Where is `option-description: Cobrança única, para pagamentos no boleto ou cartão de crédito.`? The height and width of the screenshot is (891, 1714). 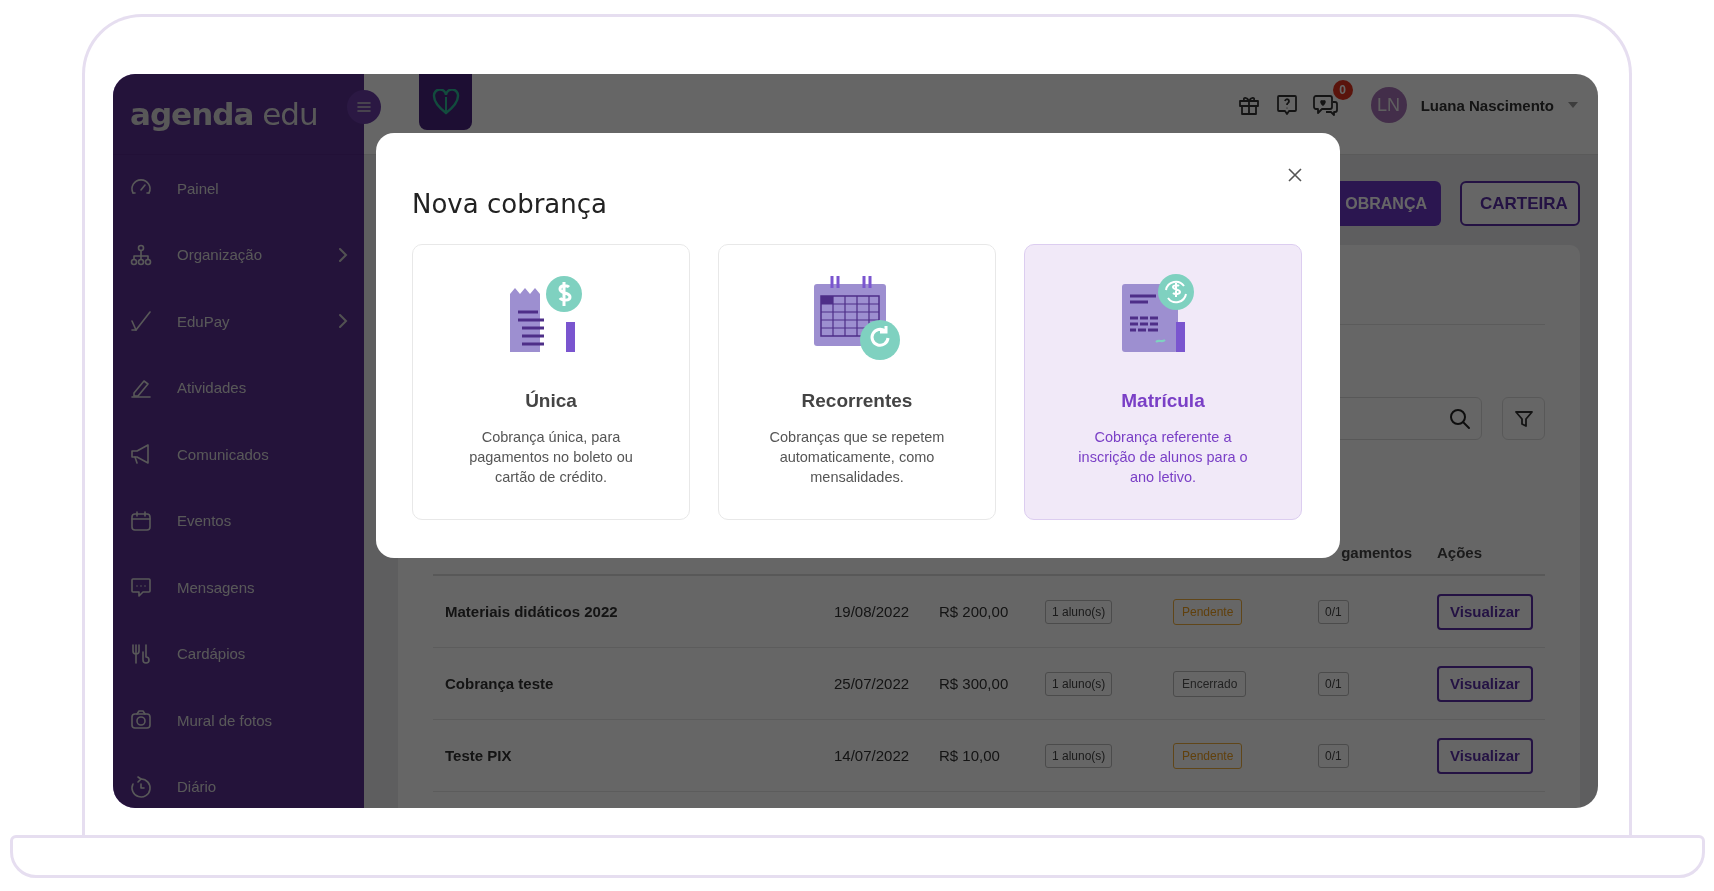
option-description: Cobrança única, para pagamentos no boleto ou cartão de crédito. is located at coordinates (551, 457).